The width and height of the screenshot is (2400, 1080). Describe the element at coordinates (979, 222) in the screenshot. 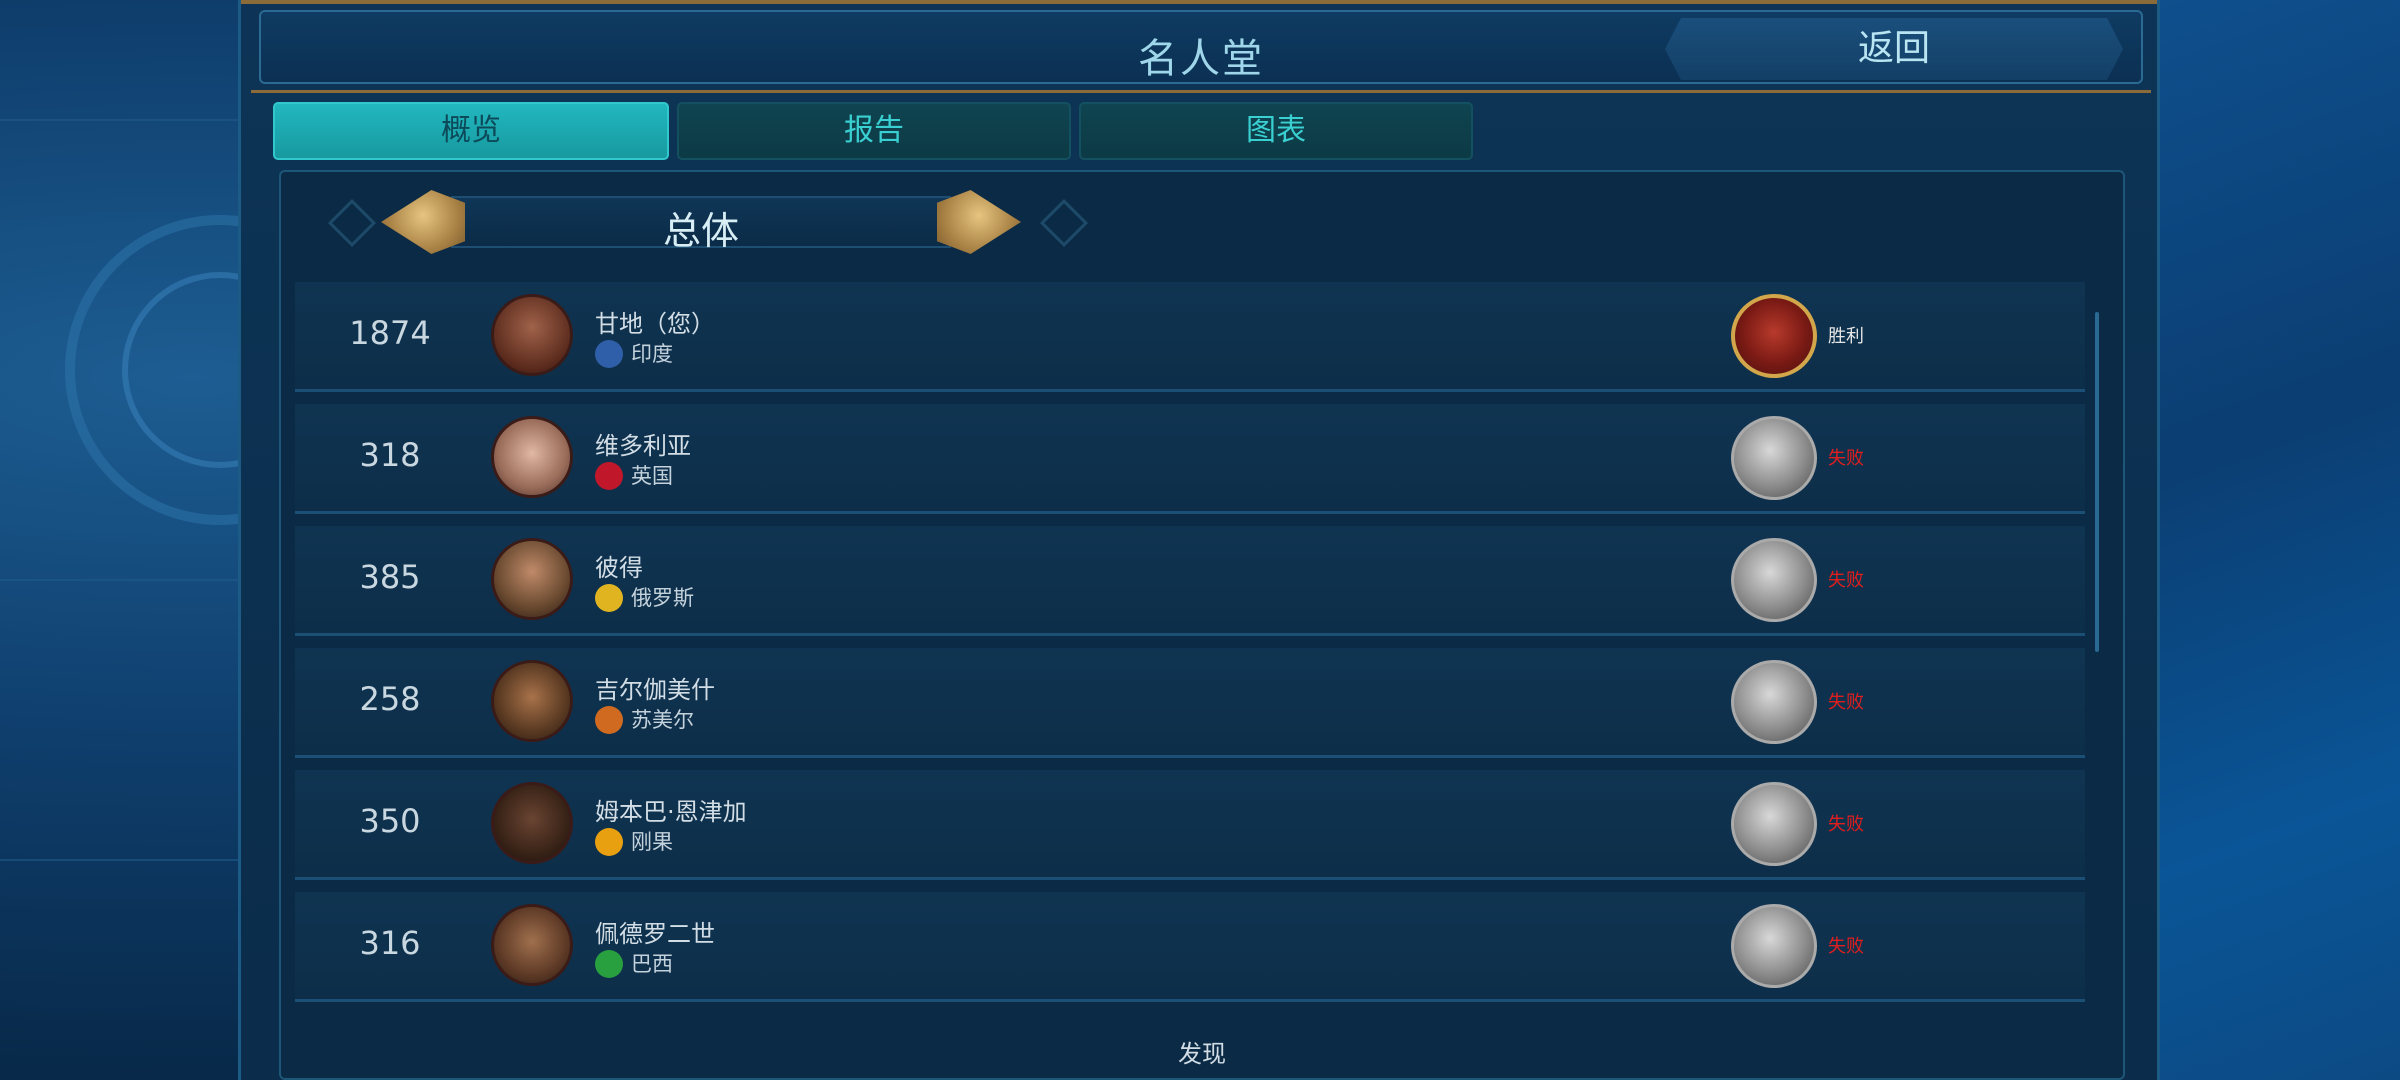

I see `next-arrow-icon` at that location.